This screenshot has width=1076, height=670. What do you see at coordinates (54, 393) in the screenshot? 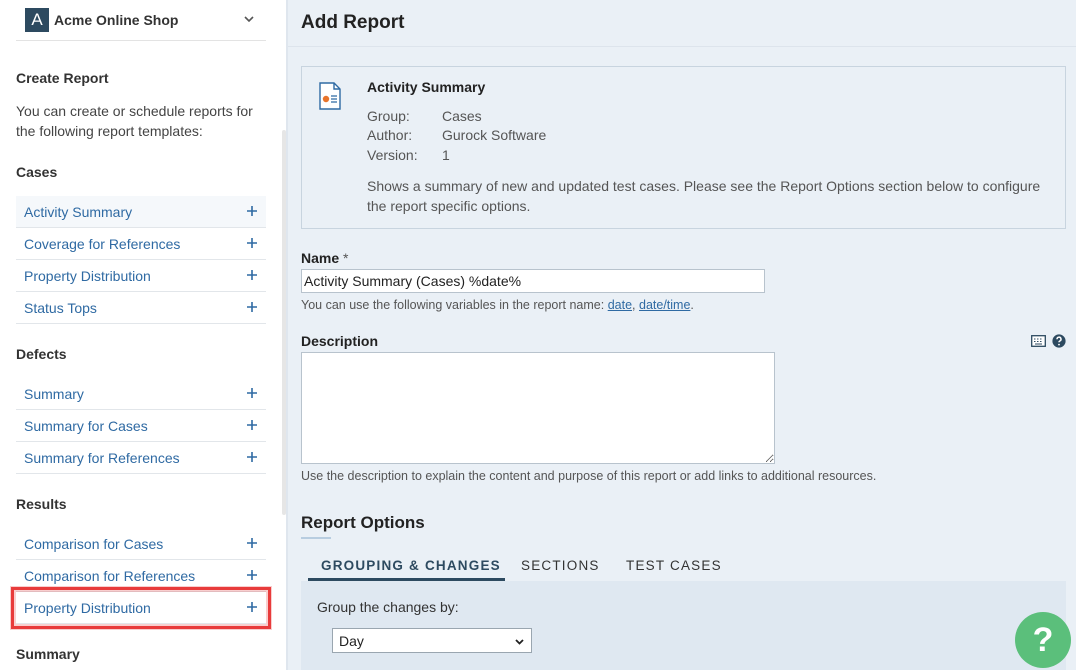
I see `template-item-label: Summary` at bounding box center [54, 393].